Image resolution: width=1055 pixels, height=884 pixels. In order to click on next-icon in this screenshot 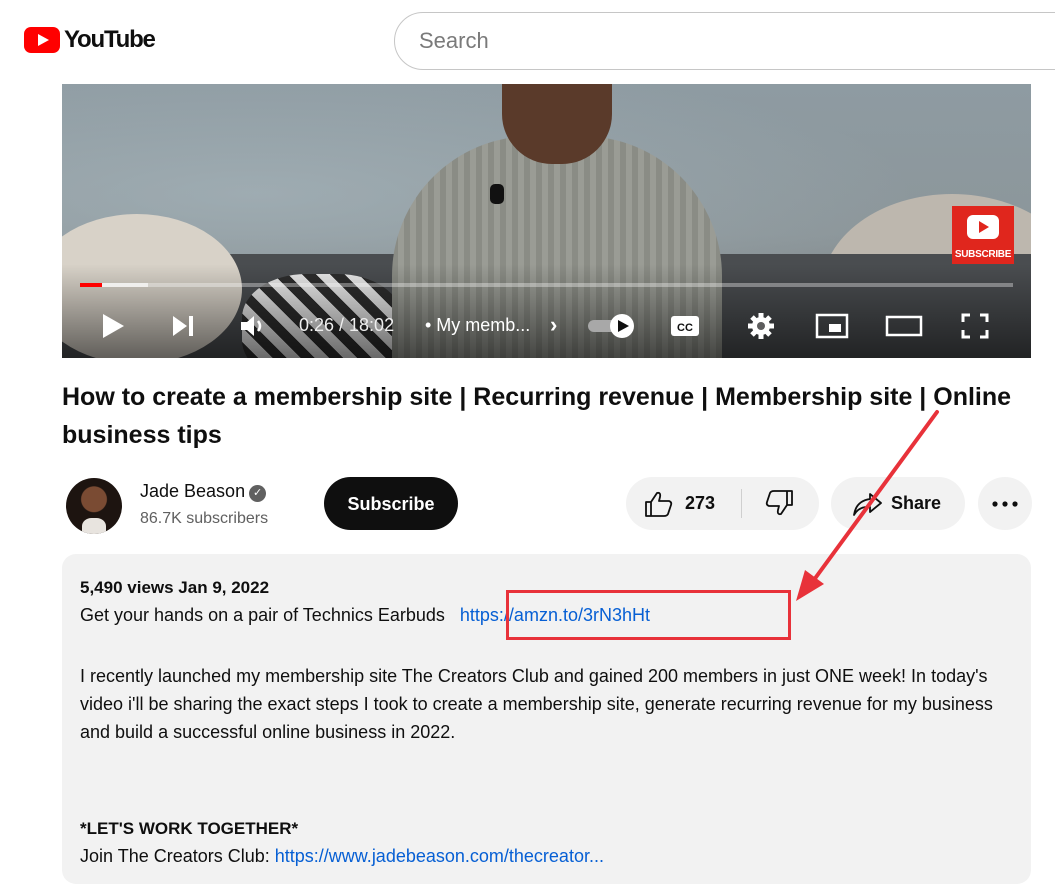, I will do `click(183, 326)`.